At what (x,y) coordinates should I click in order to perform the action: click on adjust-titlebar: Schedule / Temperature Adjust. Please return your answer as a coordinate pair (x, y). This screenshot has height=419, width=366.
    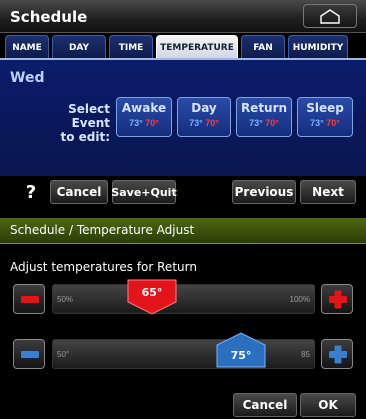
    Looking at the image, I should click on (183, 231).